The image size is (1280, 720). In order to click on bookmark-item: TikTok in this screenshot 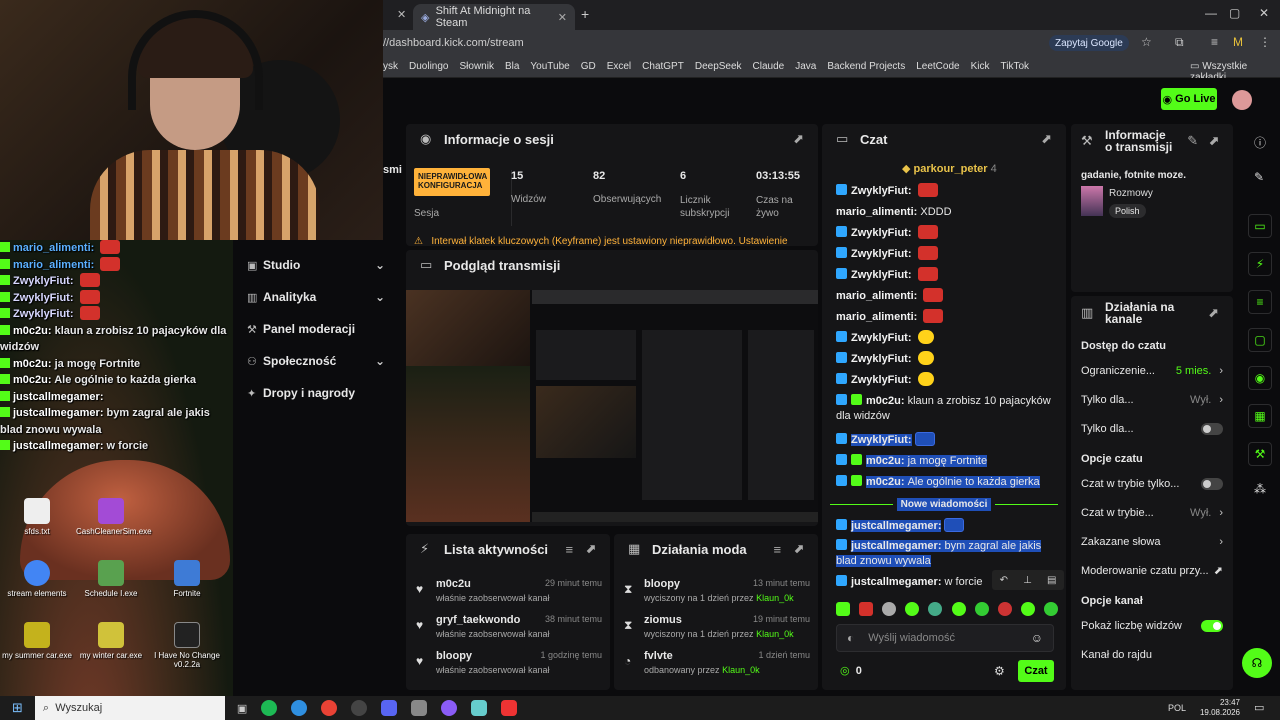, I will do `click(1014, 66)`.